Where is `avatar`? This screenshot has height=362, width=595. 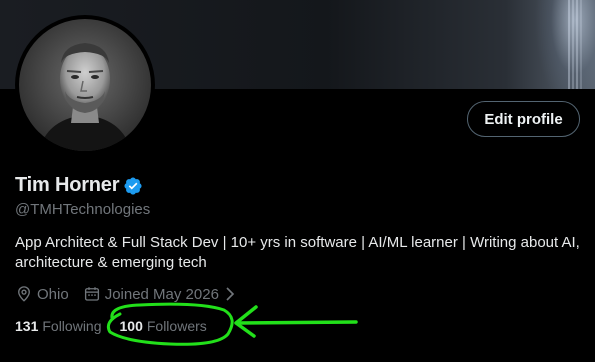
avatar is located at coordinates (85, 85).